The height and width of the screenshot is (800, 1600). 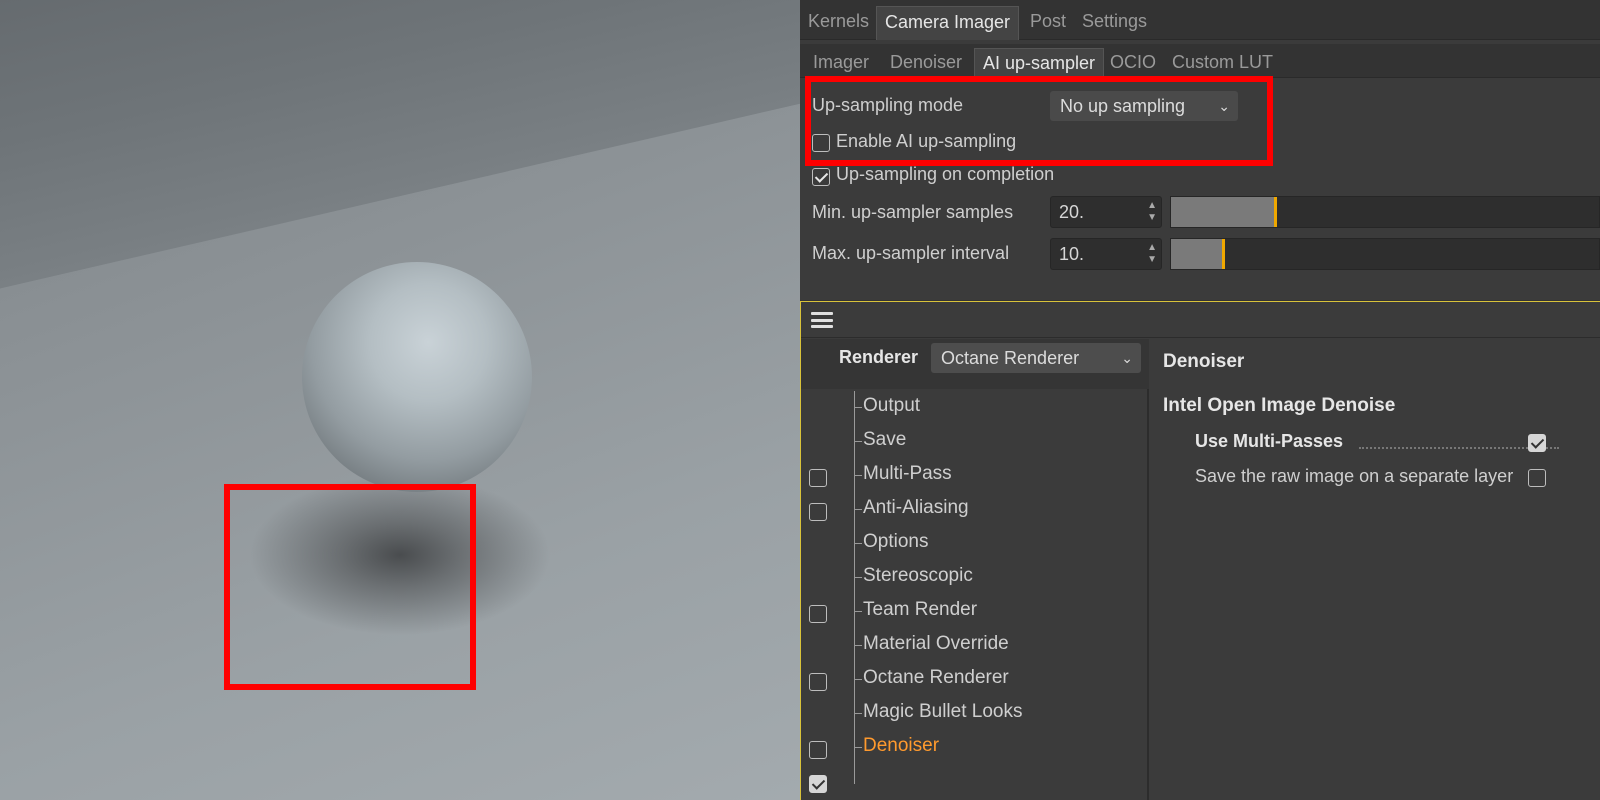 I want to click on settings-highlight-box, so click(x=1039, y=121).